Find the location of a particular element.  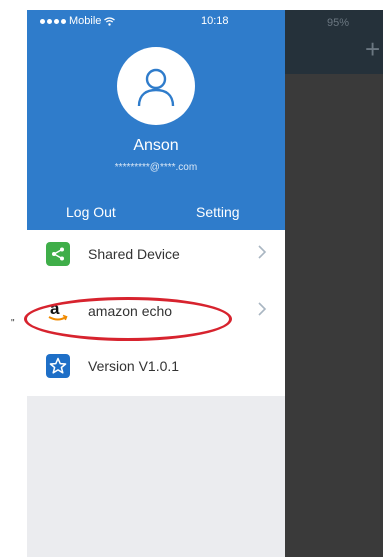

user-name: Anson is located at coordinates (156, 145).